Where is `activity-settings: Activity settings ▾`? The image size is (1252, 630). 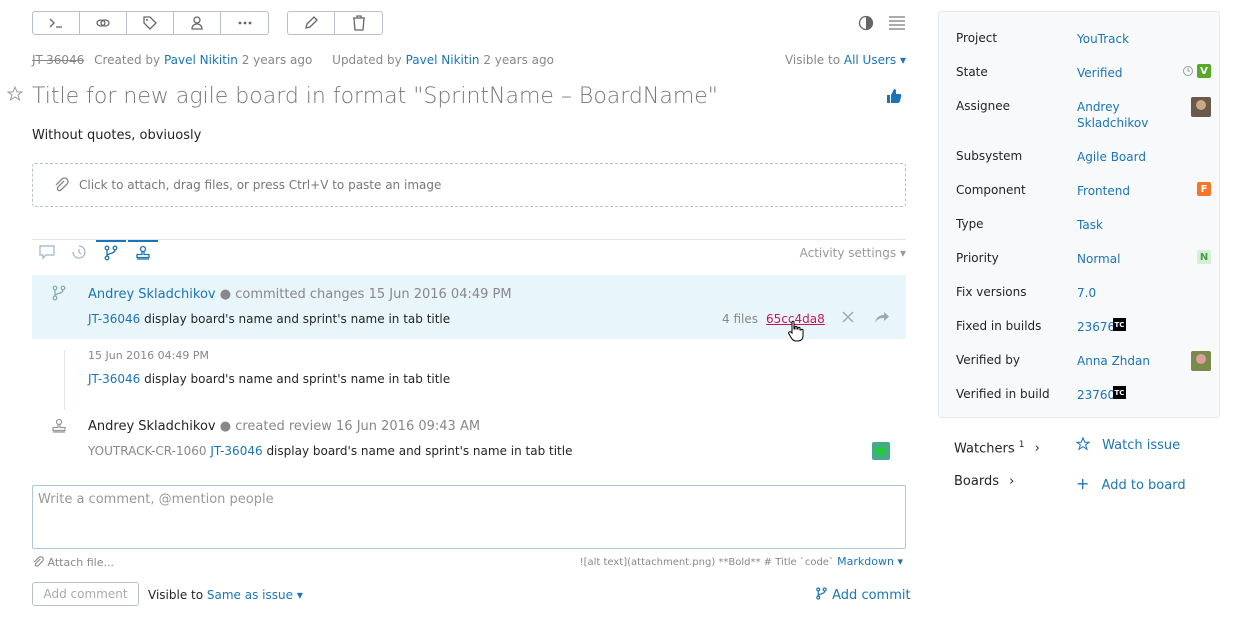
activity-settings: Activity settings ▾ is located at coordinates (853, 253).